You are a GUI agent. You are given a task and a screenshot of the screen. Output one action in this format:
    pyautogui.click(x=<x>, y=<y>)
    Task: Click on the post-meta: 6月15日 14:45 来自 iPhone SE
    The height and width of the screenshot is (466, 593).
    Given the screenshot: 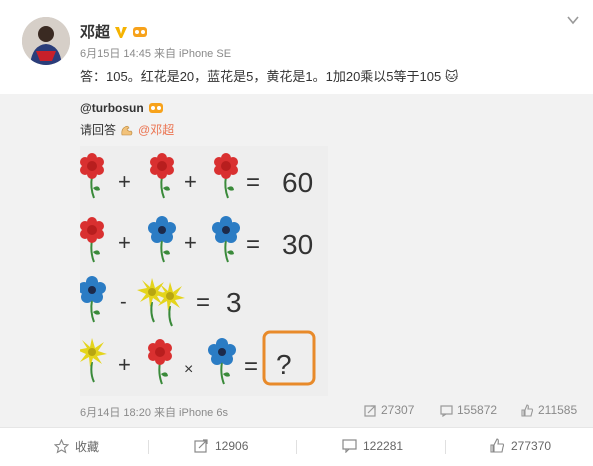 What is the action you would take?
    pyautogui.click(x=156, y=54)
    